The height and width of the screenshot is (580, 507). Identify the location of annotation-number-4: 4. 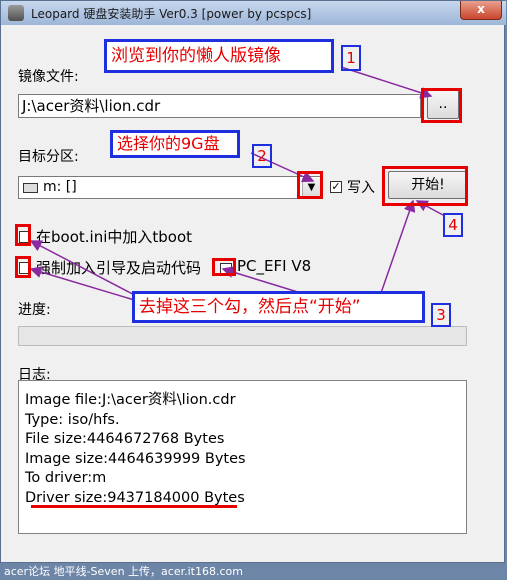
(453, 225).